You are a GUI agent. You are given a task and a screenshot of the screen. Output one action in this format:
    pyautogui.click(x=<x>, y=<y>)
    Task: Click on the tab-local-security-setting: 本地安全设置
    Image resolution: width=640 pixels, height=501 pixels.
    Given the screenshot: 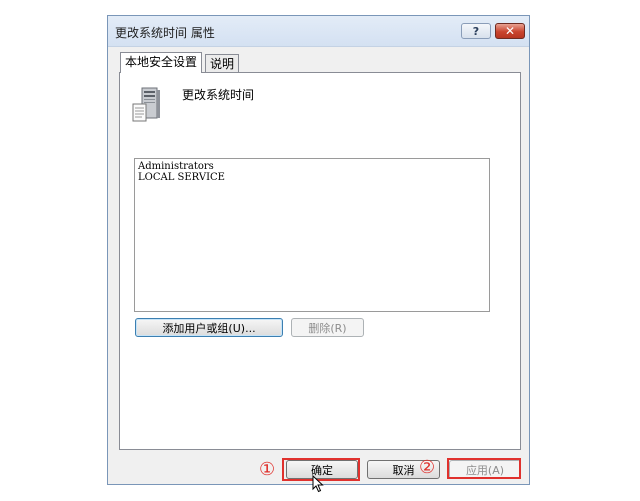 What is the action you would take?
    pyautogui.click(x=161, y=62)
    